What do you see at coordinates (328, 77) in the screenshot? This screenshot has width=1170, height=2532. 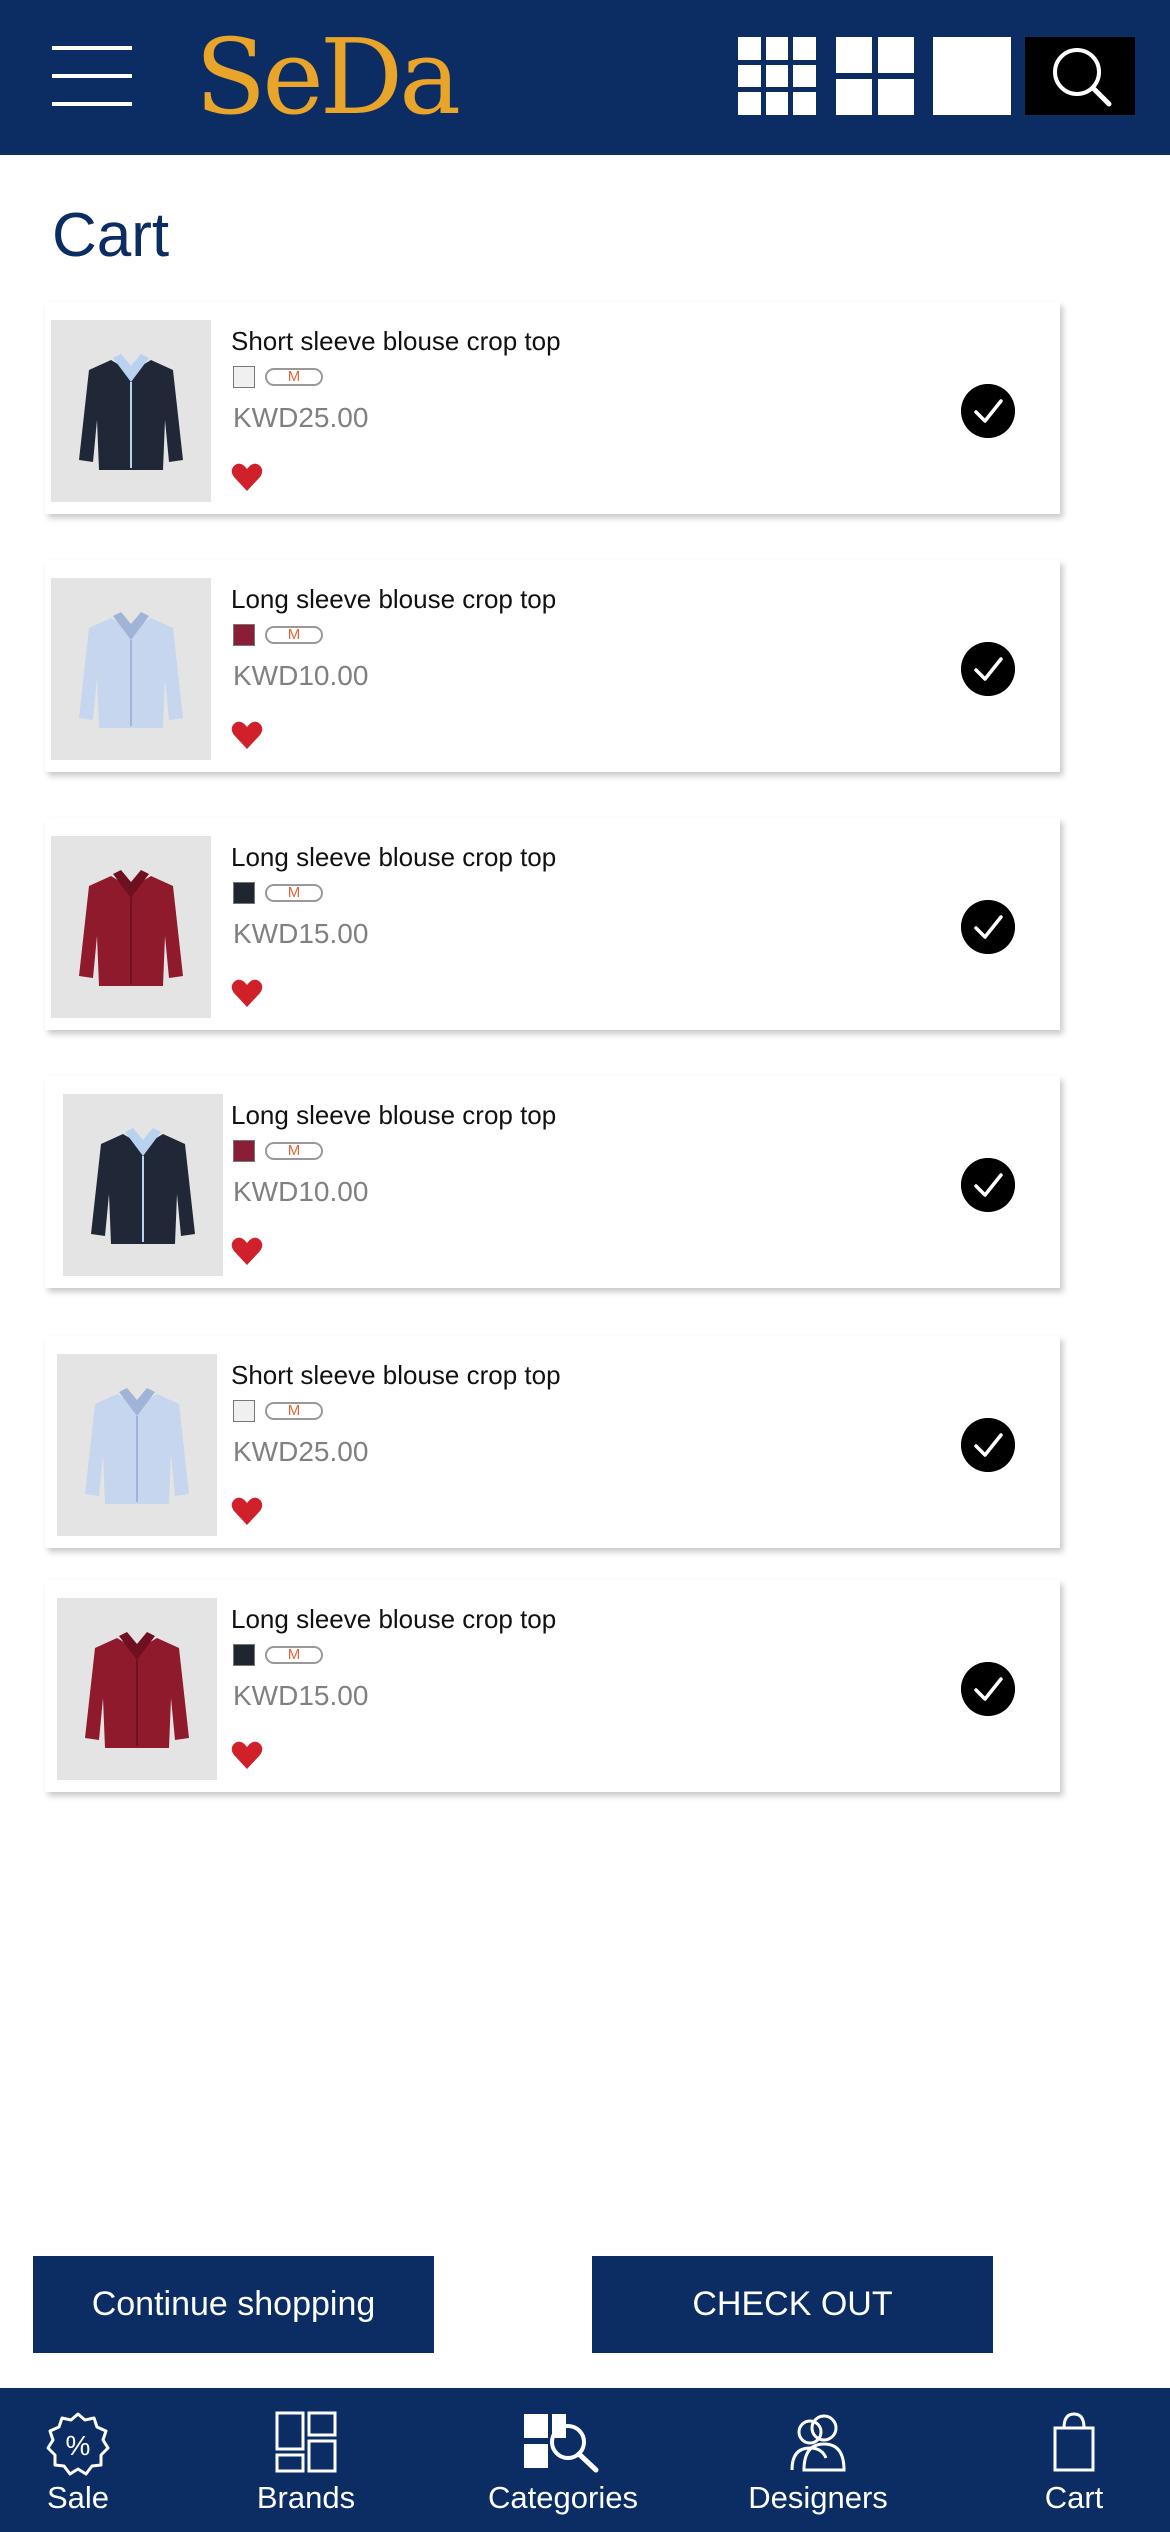 I see `brand-logo: SeDa` at bounding box center [328, 77].